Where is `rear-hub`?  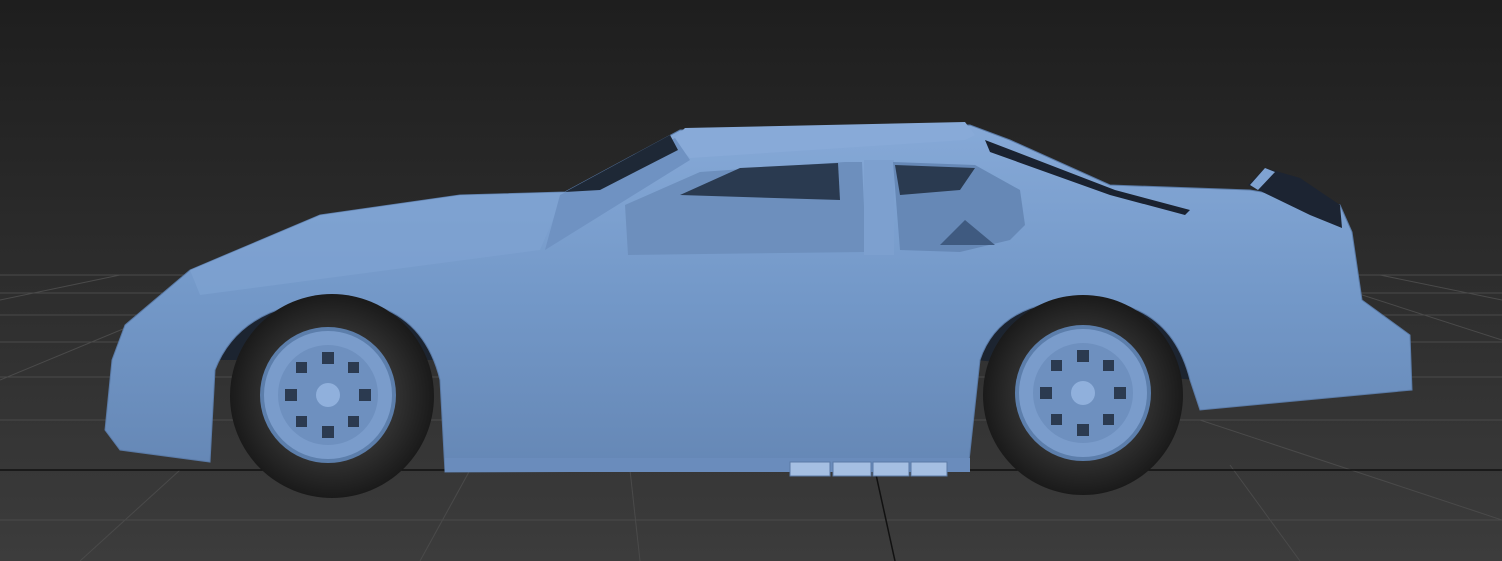
rear-hub is located at coordinates (1083, 393).